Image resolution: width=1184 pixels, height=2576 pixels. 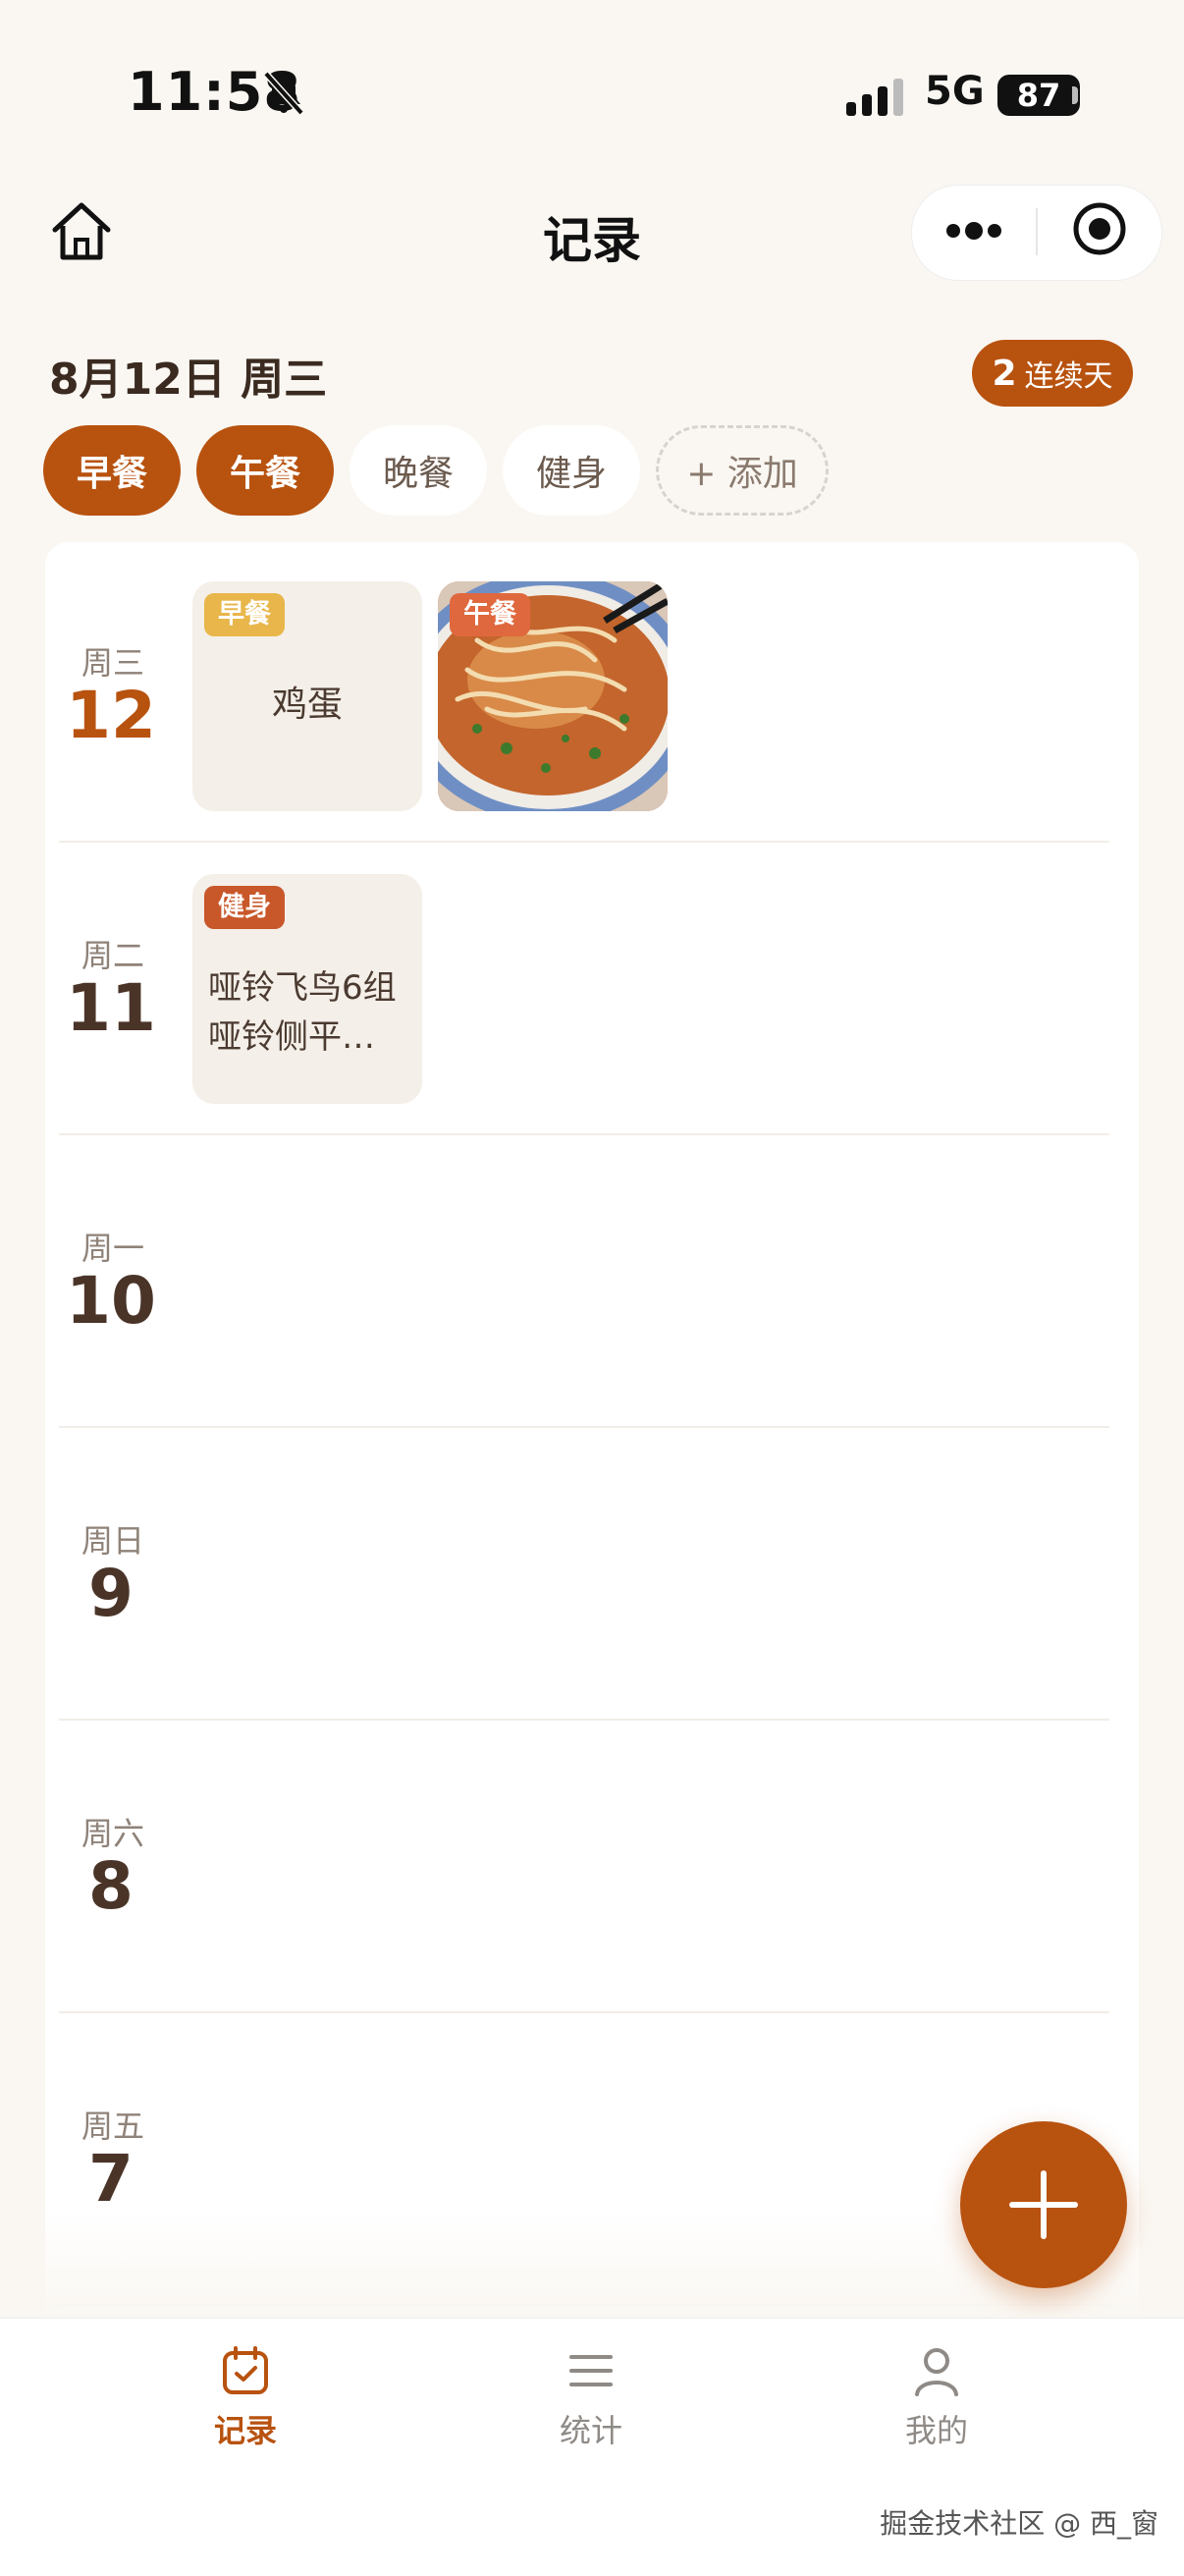 What do you see at coordinates (1019, 2523) in the screenshot?
I see `watermark: 掘金技术社区 @ 西_窗` at bounding box center [1019, 2523].